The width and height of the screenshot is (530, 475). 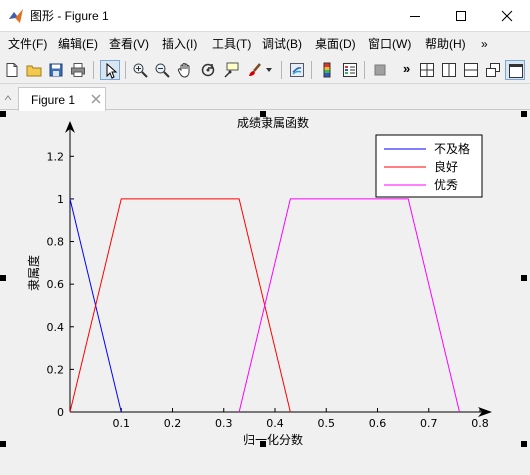 I want to click on print-button, so click(x=78, y=70).